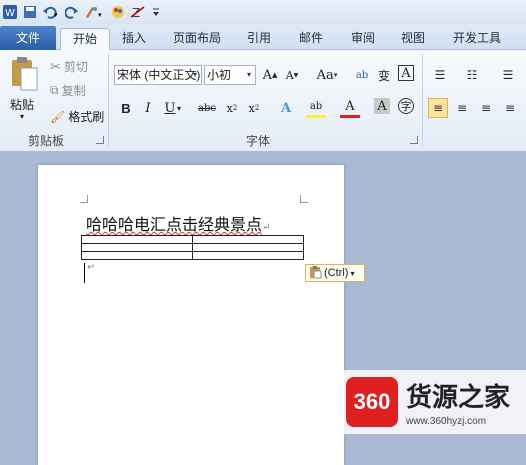  Describe the element at coordinates (311, 39) in the screenshot. I see `tab-mailings: 邮件` at that location.